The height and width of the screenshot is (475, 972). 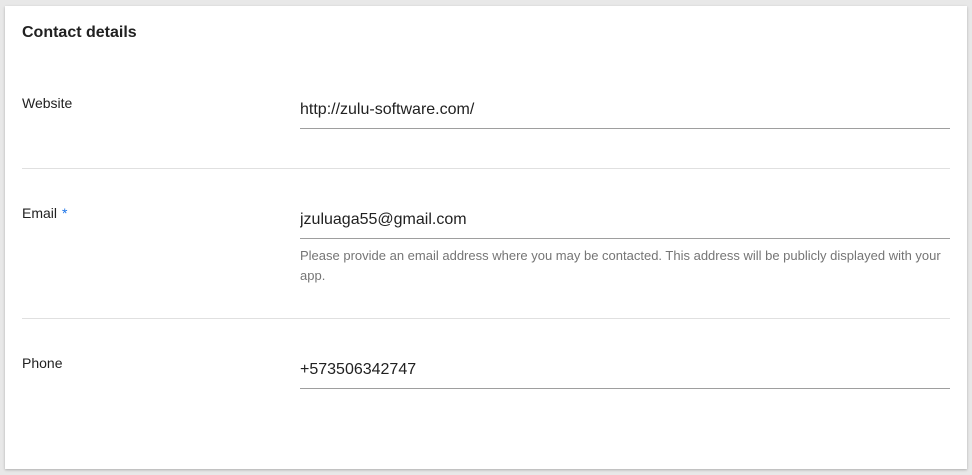 I want to click on website-input-wrap, so click(x=625, y=115).